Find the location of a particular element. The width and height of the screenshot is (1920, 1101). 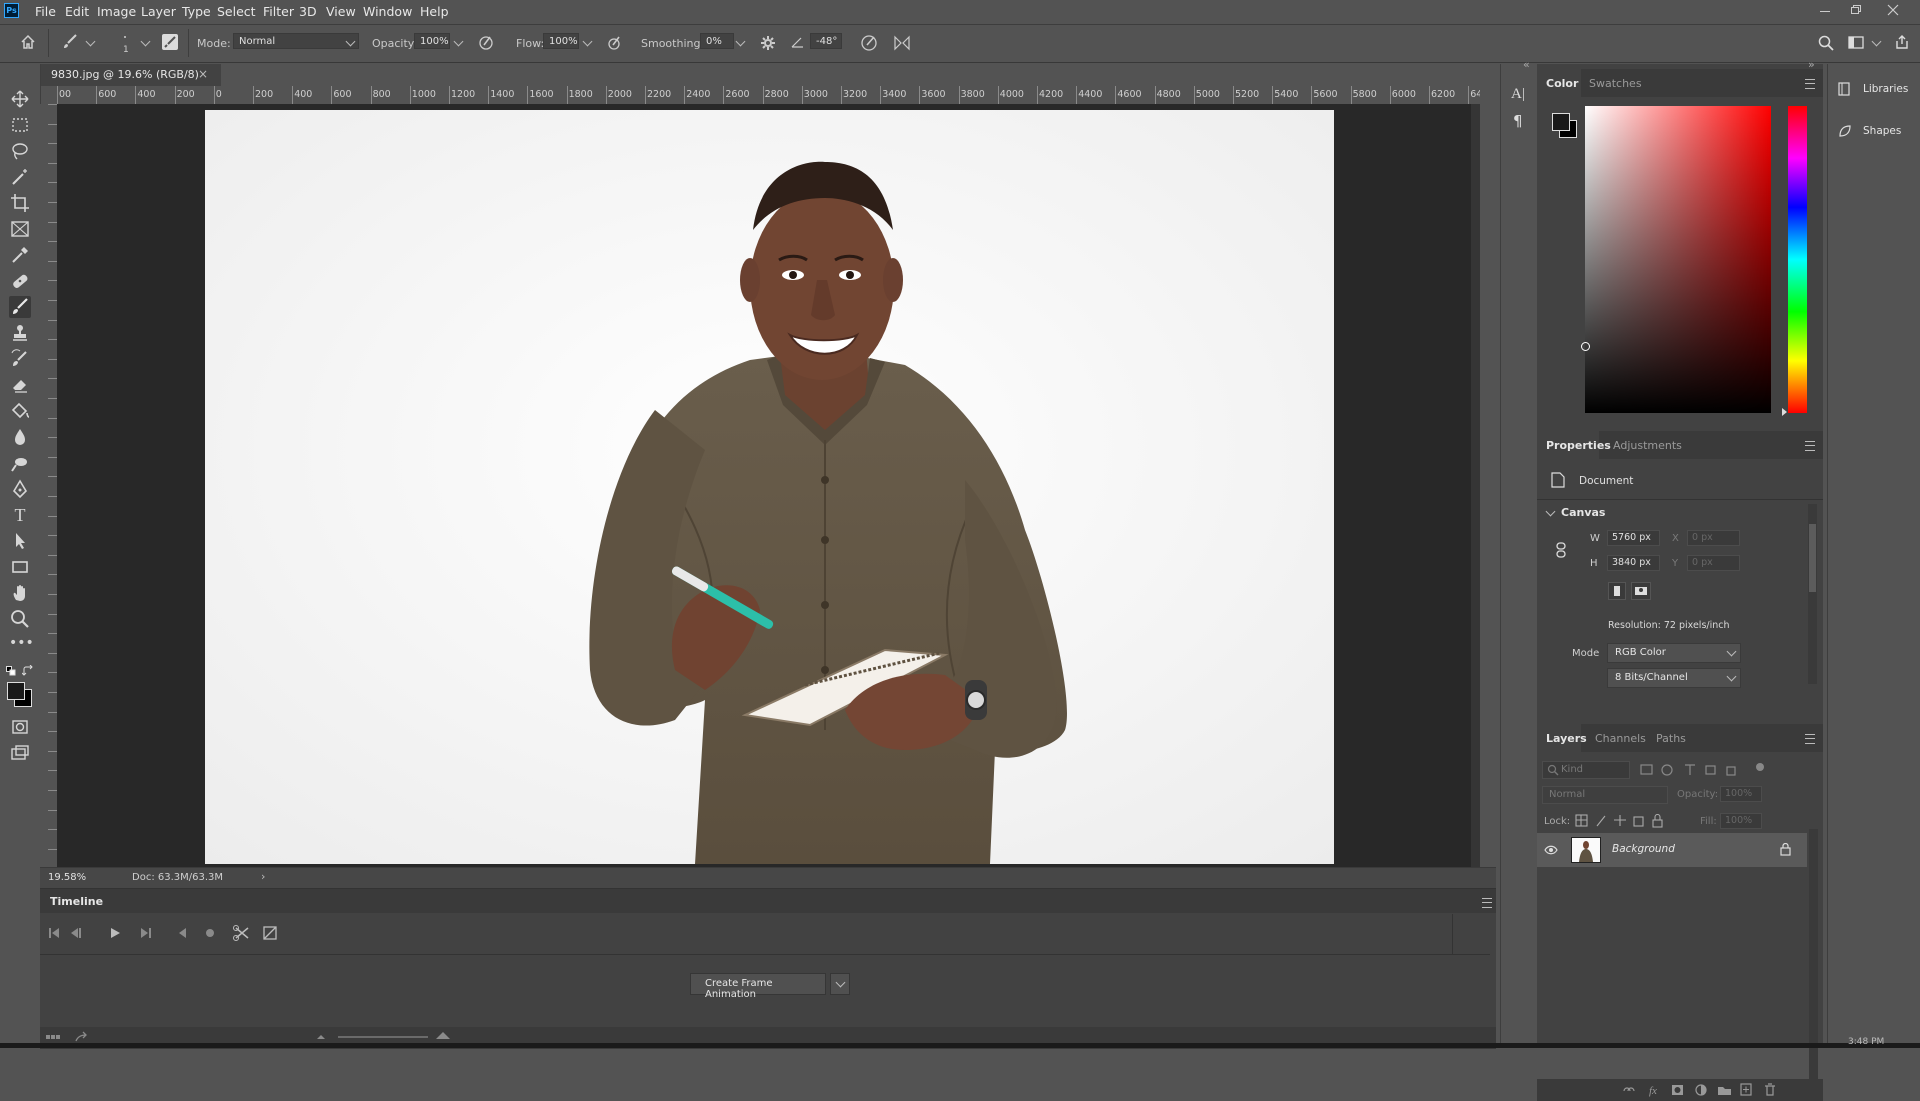

properties-panel-menu-icon is located at coordinates (1810, 446).